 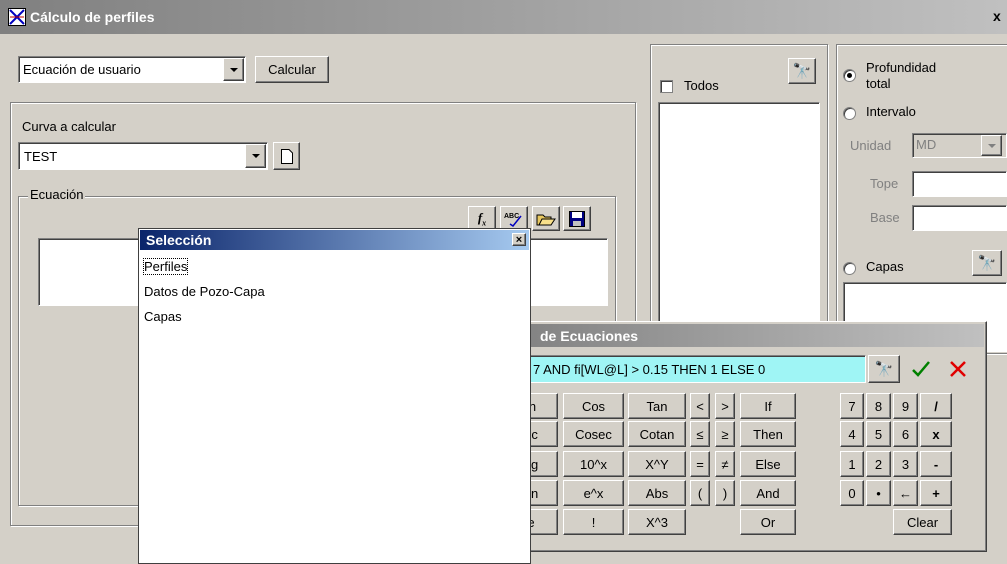 I want to click on ok-button, so click(x=921, y=369).